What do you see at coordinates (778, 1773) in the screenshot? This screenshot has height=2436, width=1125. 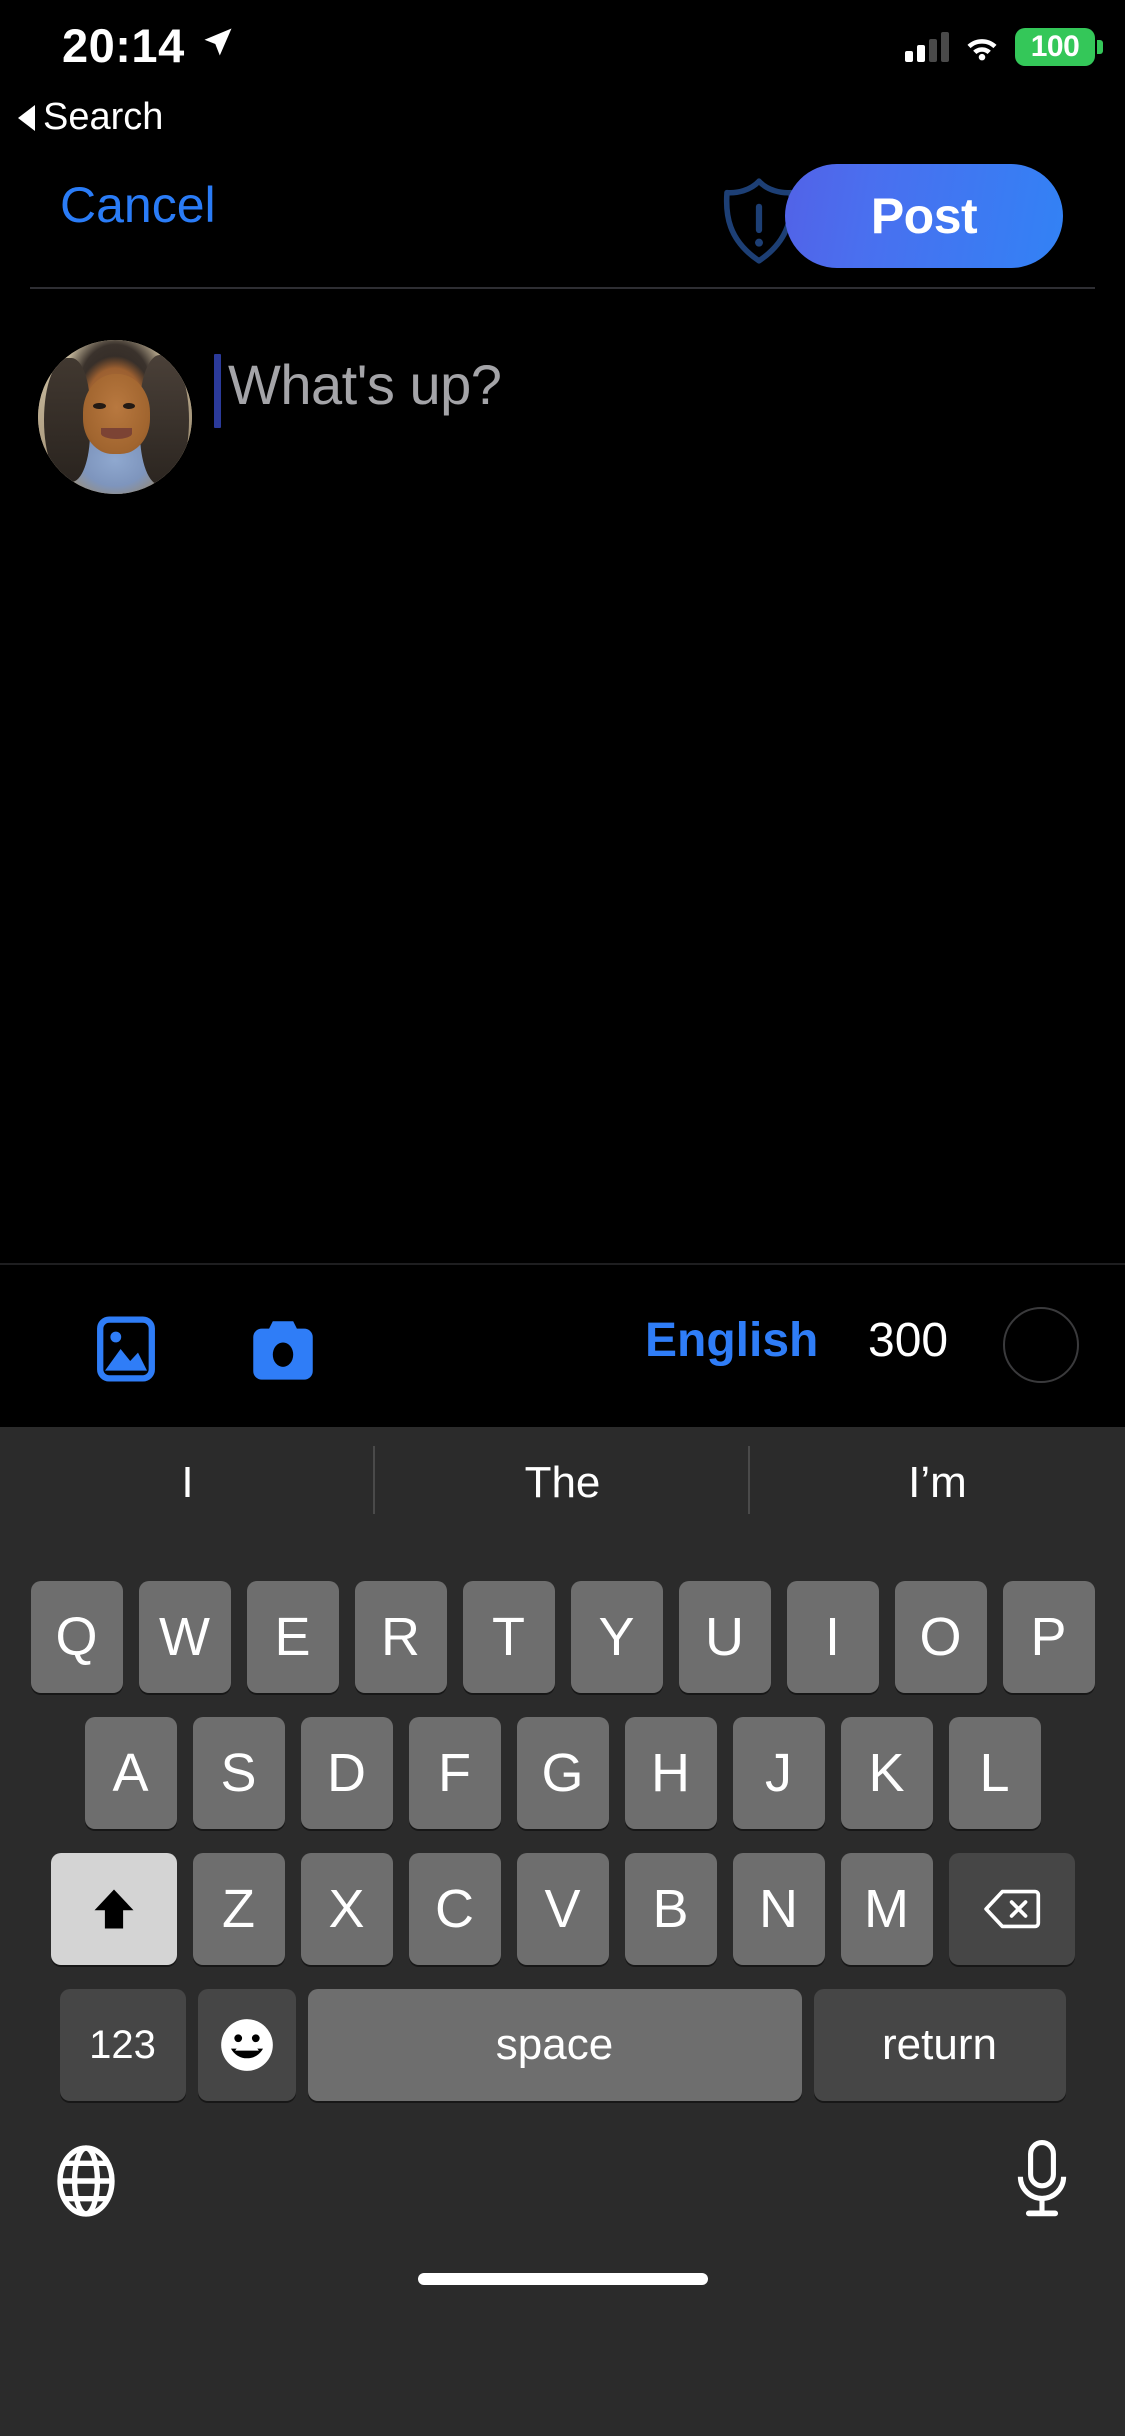 I see `key-j: J` at bounding box center [778, 1773].